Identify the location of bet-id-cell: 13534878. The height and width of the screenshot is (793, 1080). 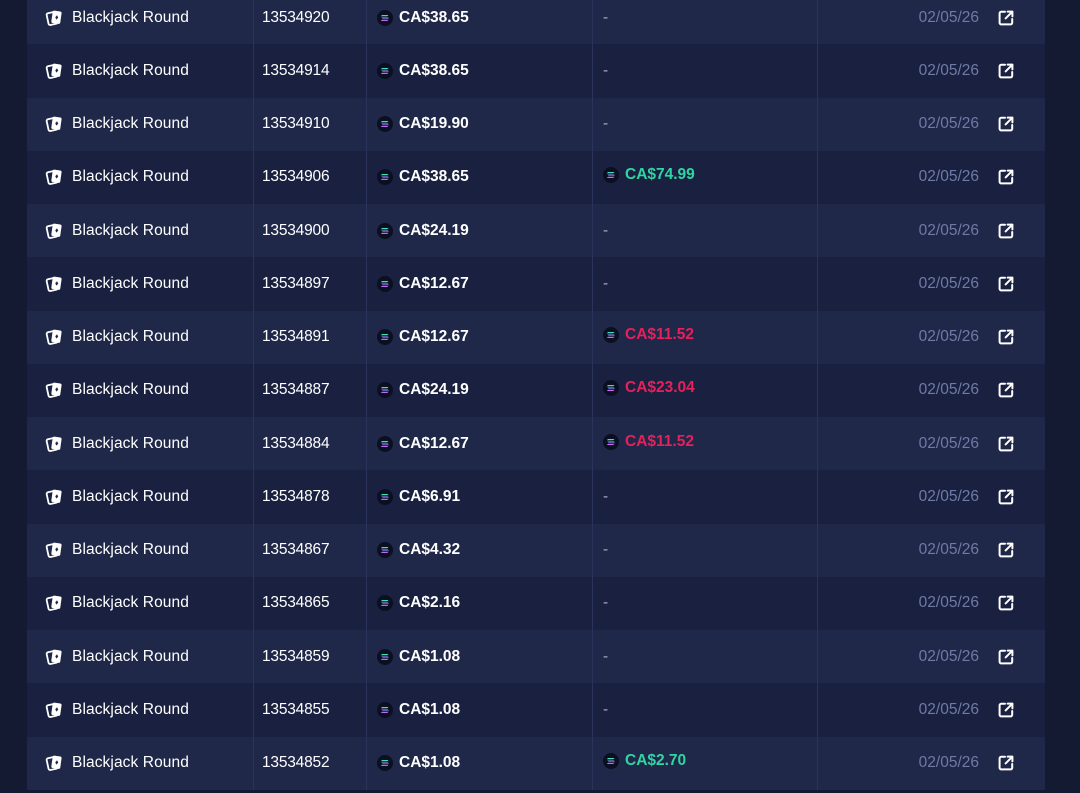
(310, 497).